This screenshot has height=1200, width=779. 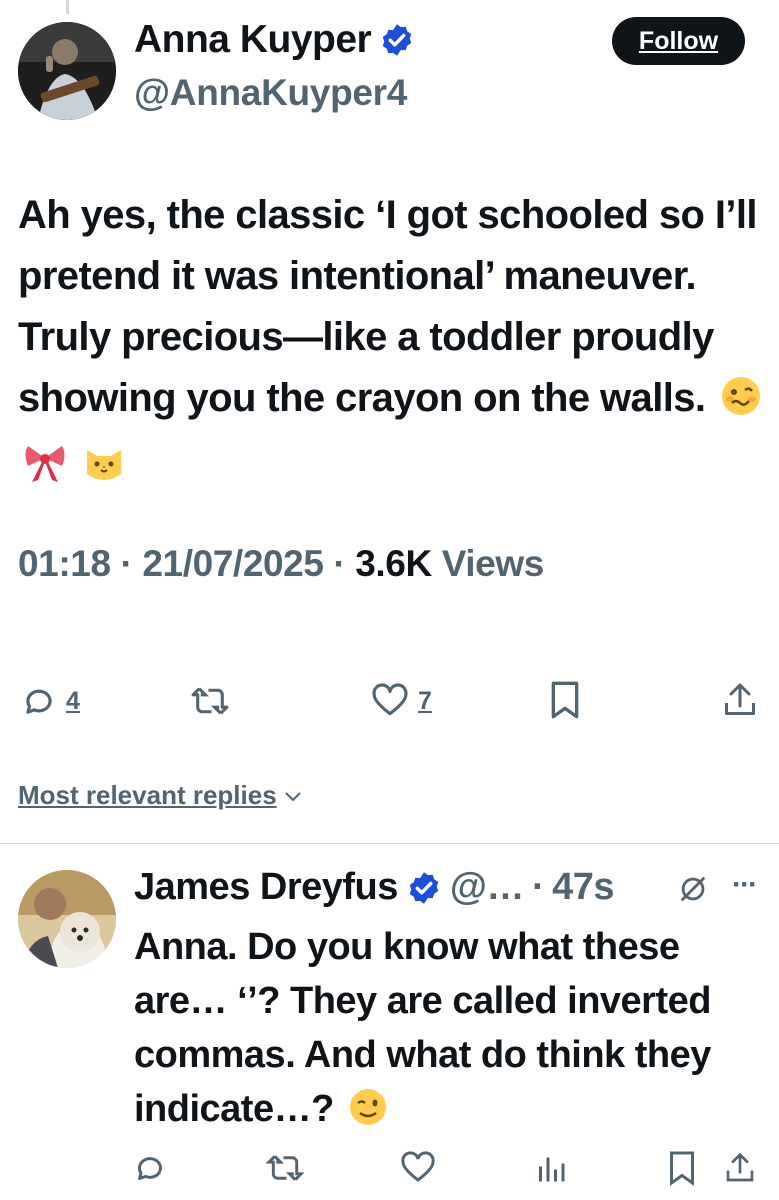 I want to click on thread-connector-line, so click(x=67, y=7).